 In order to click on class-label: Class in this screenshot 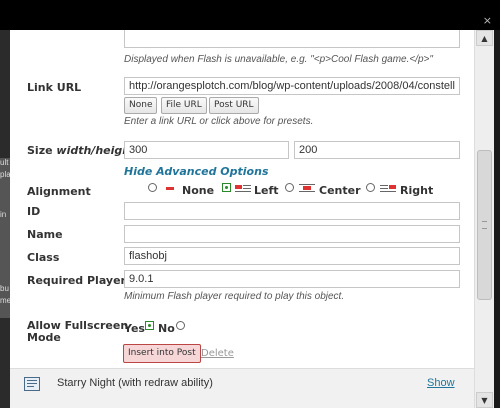, I will do `click(43, 257)`.